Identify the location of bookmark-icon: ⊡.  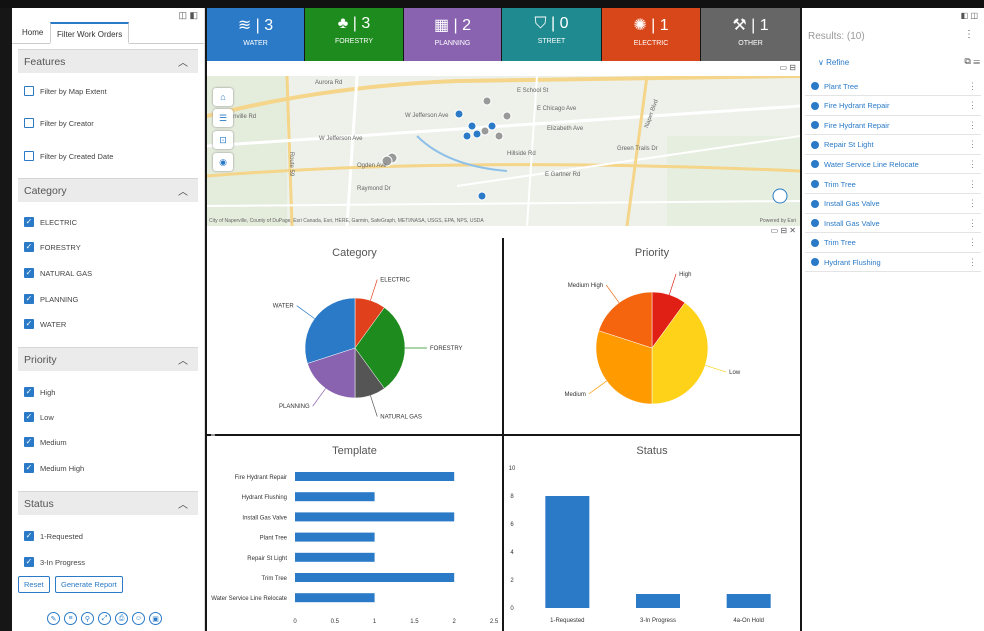
(223, 140).